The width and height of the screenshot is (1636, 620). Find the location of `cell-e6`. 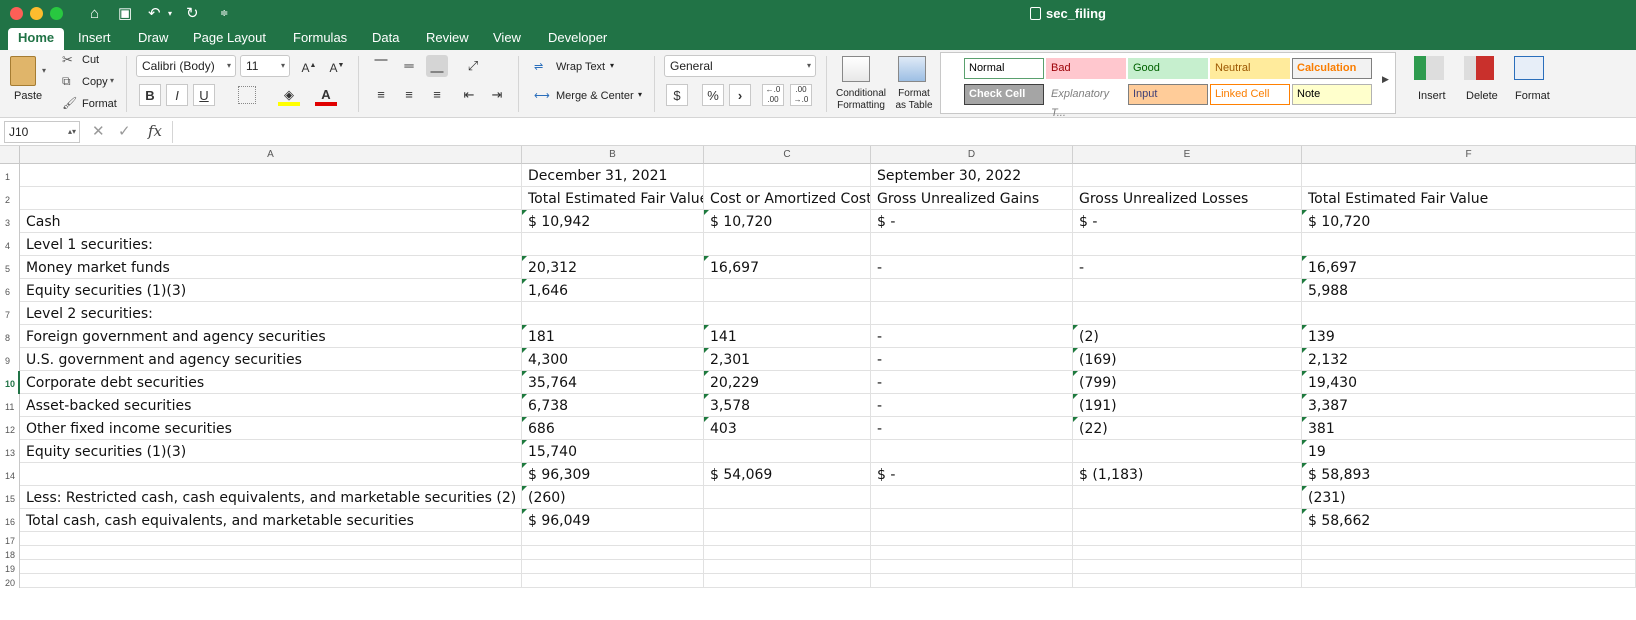

cell-e6 is located at coordinates (1187, 290).